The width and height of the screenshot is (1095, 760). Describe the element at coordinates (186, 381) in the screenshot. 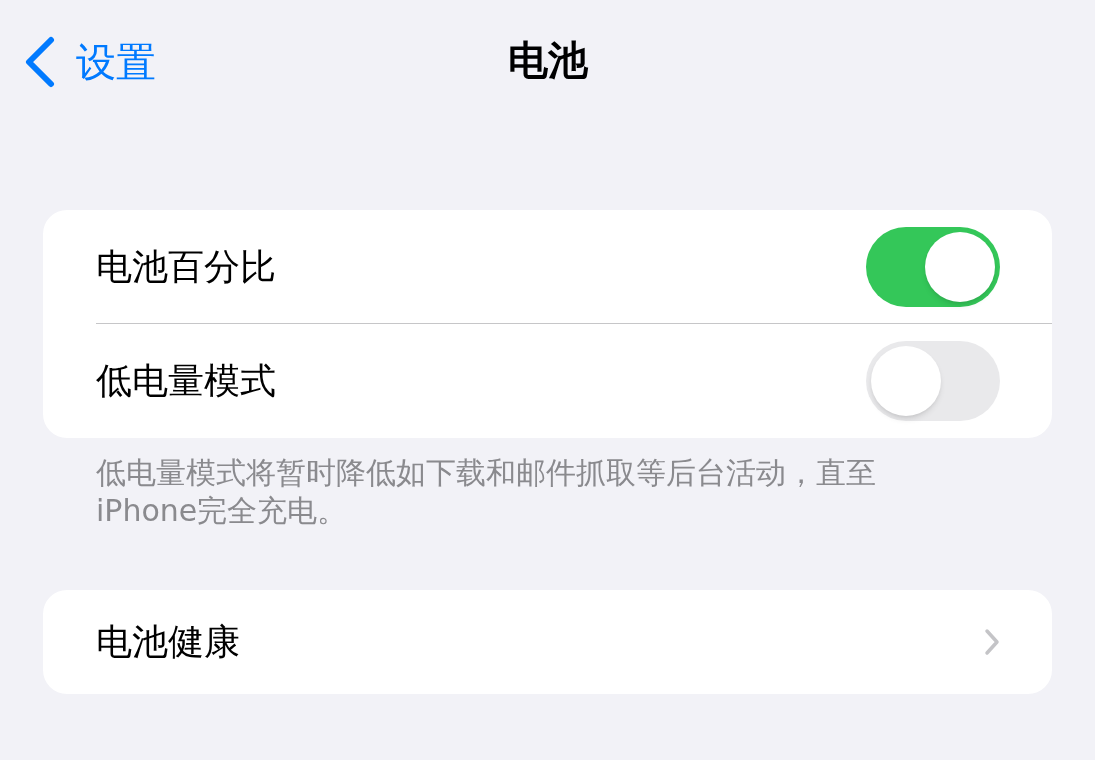

I see `row-label: 低电量模式` at that location.